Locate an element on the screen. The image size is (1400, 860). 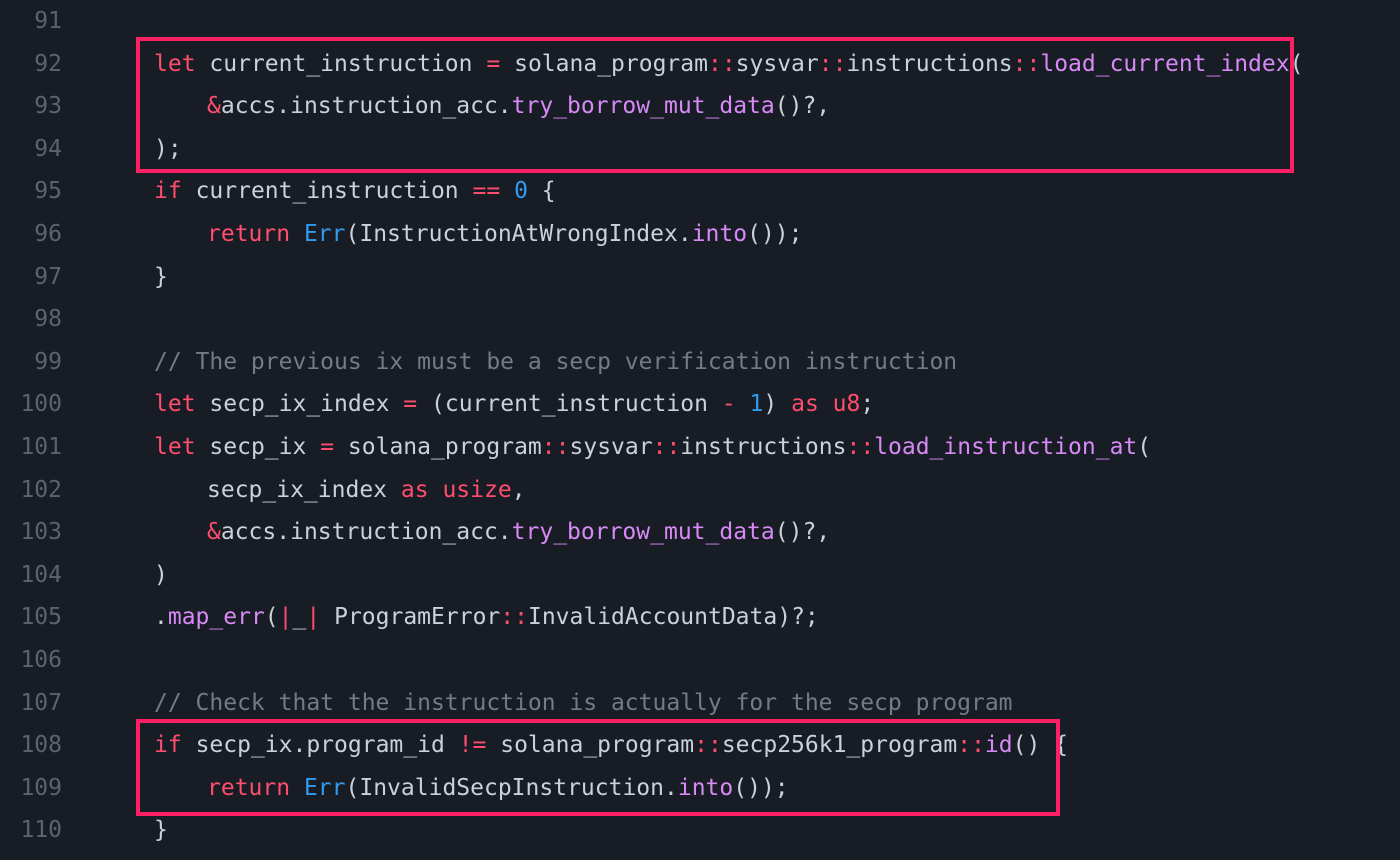
code-token: id is located at coordinates (998, 745).